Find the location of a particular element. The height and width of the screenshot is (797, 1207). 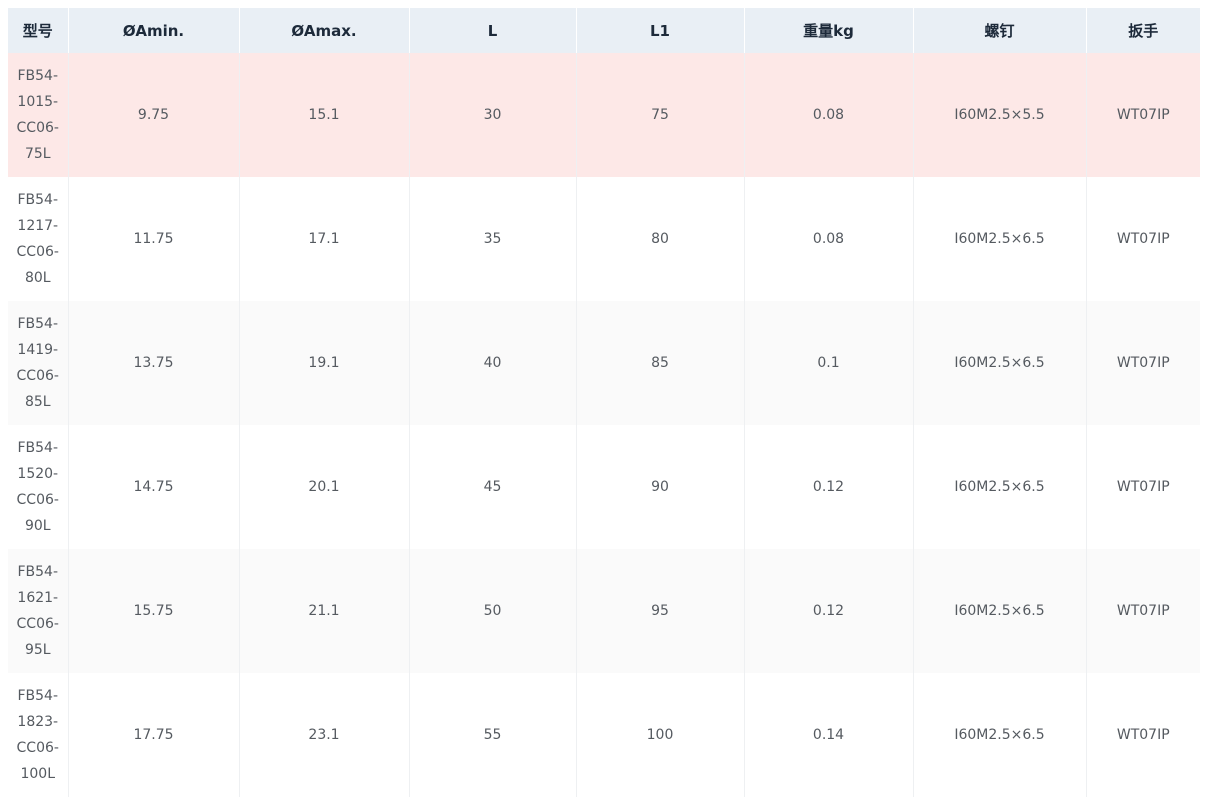

amin-cell: 11.75 is located at coordinates (154, 239).